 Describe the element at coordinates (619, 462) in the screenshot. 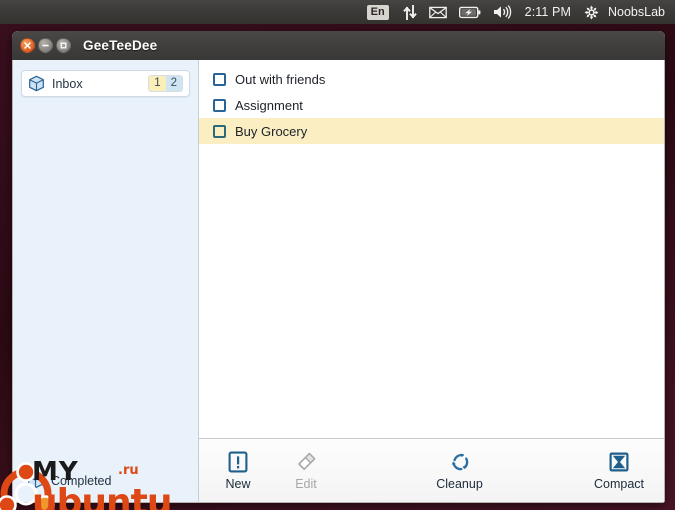

I see `compact-collapse-icon` at that location.